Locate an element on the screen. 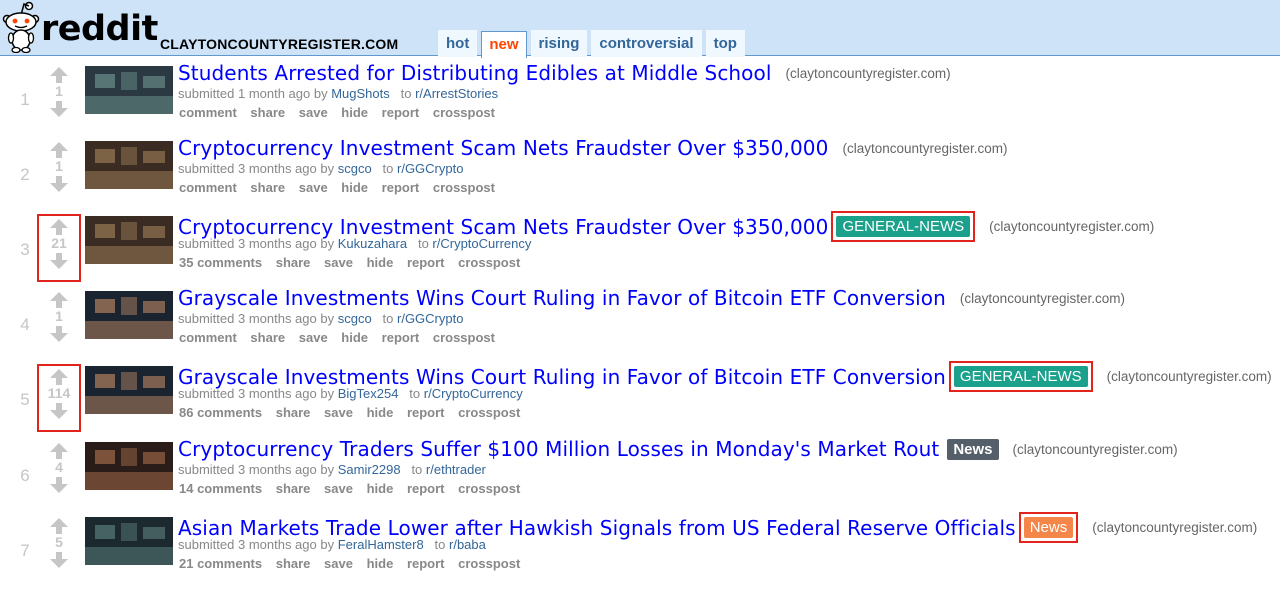 Image resolution: width=1280 pixels, height=592 pixels. tab-hot: hot is located at coordinates (458, 43).